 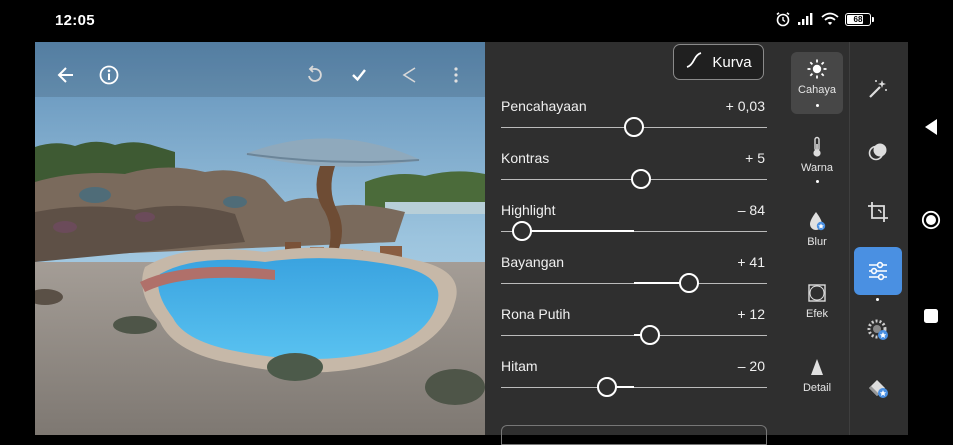 What do you see at coordinates (817, 90) in the screenshot?
I see `category-label: Cahaya` at bounding box center [817, 90].